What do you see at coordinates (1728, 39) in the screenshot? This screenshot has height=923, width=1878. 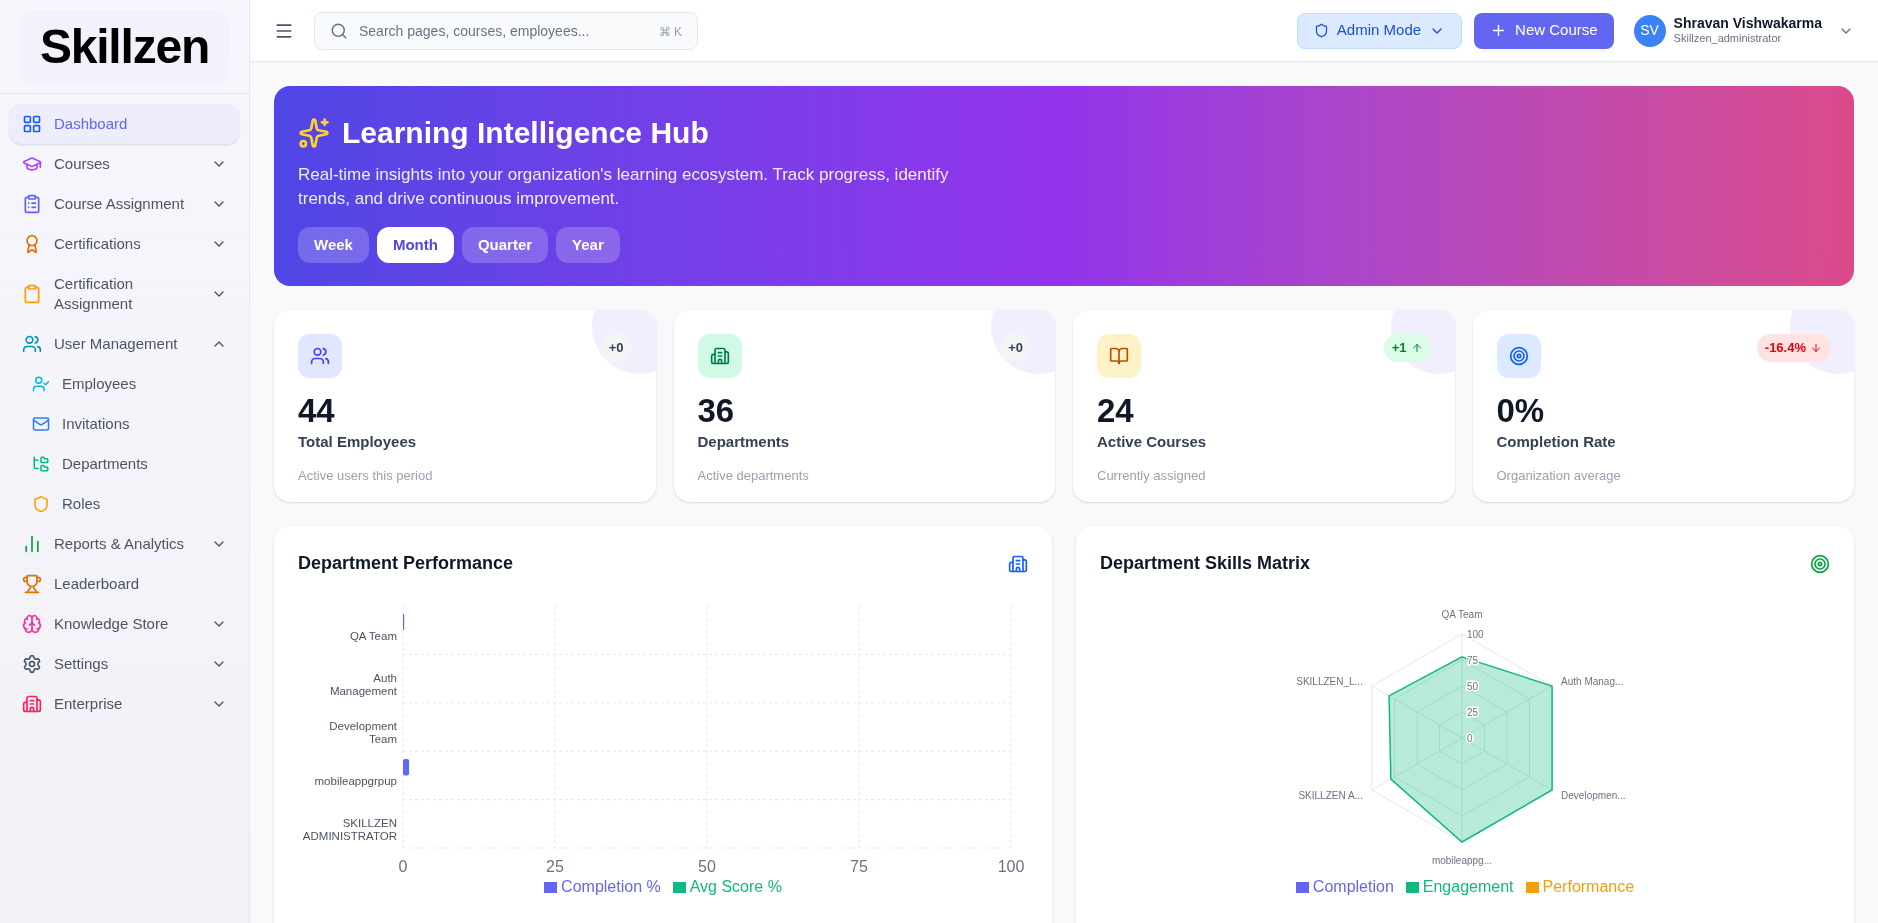 I see `user-role: Skillzen_administrator` at bounding box center [1728, 39].